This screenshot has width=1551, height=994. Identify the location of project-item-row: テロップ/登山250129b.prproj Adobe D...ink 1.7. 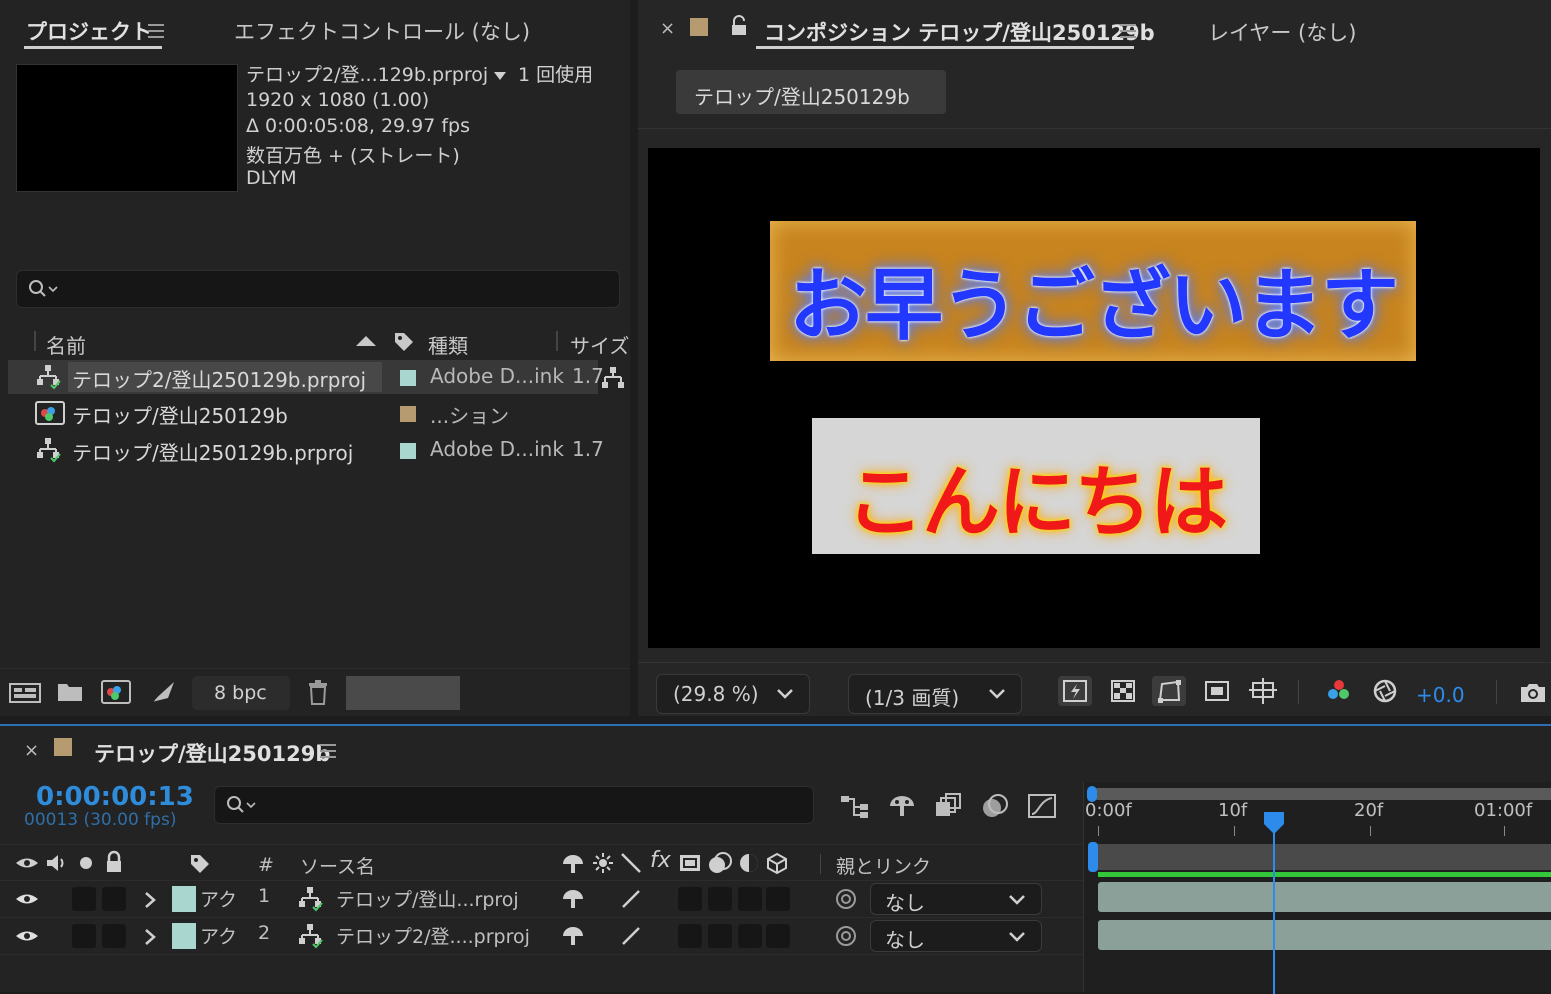
(306, 450).